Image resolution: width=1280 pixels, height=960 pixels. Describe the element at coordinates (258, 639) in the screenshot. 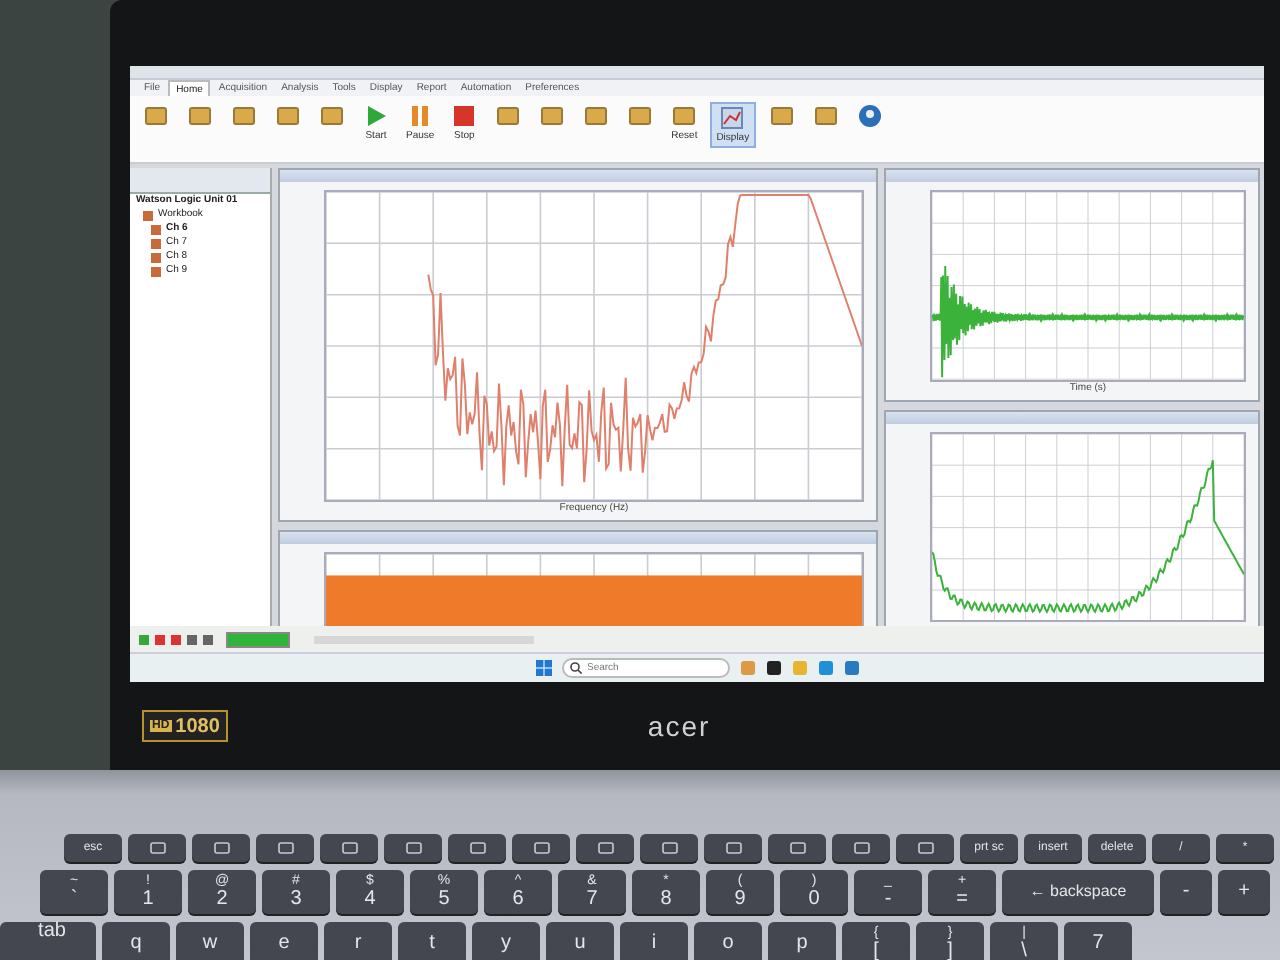

I see `progress-bar` at that location.